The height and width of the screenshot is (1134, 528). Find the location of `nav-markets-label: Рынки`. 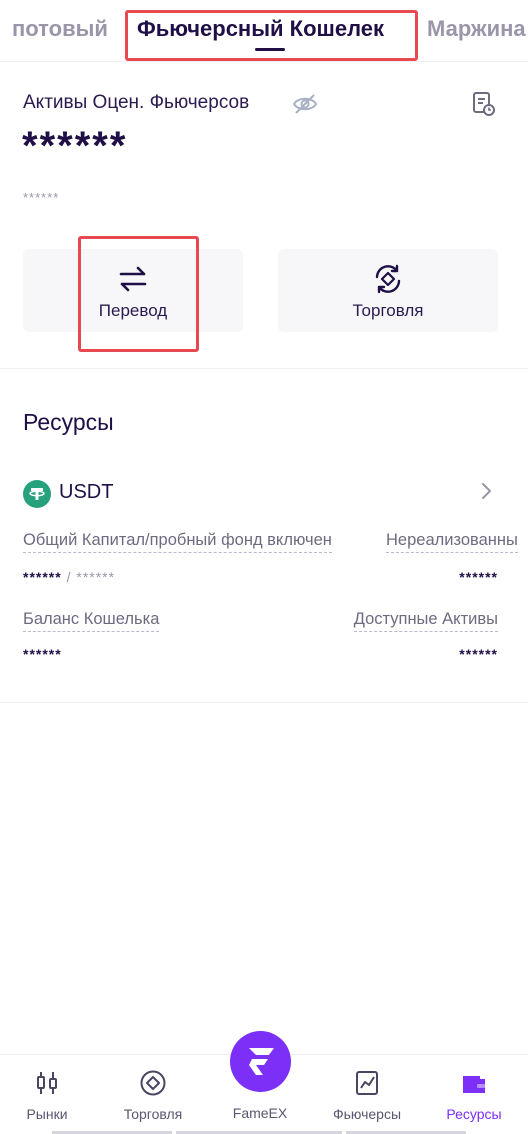

nav-markets-label: Рынки is located at coordinates (47, 1114).